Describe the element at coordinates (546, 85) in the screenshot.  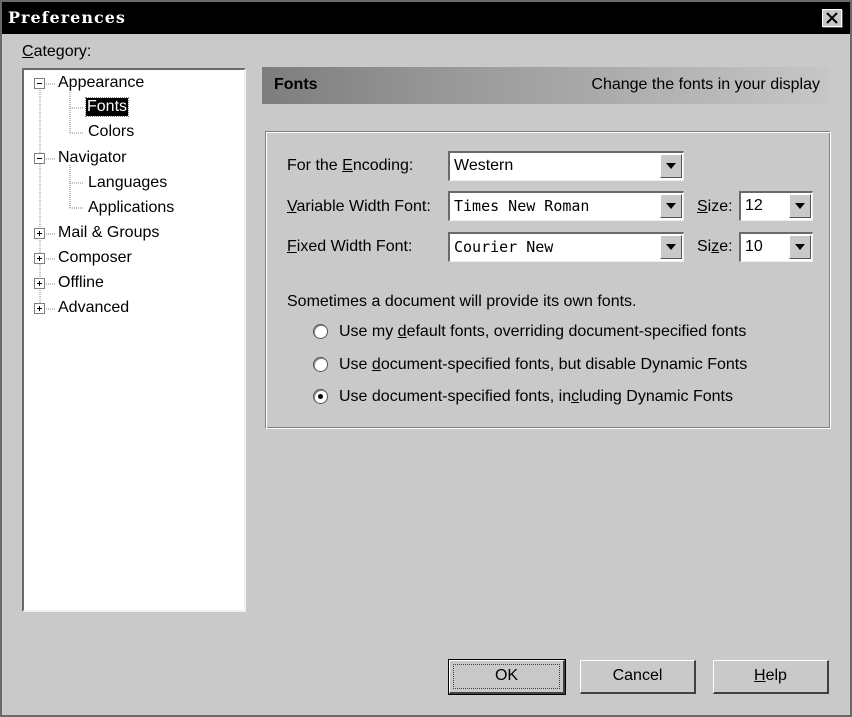
I see `panel-header: Fonts Change the fonts in your display` at that location.